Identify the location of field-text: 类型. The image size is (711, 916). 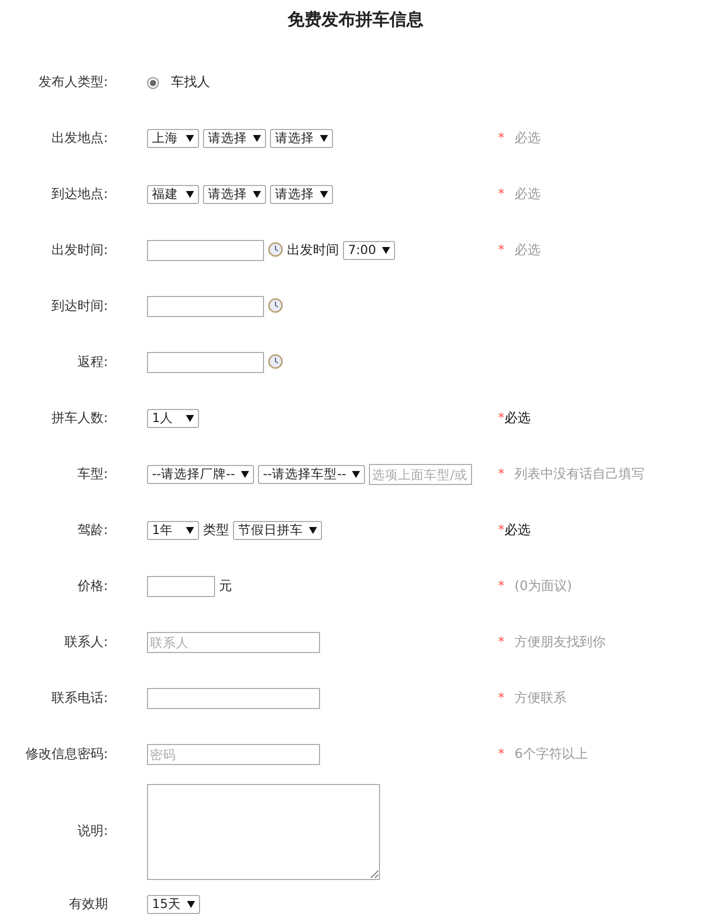
(216, 531).